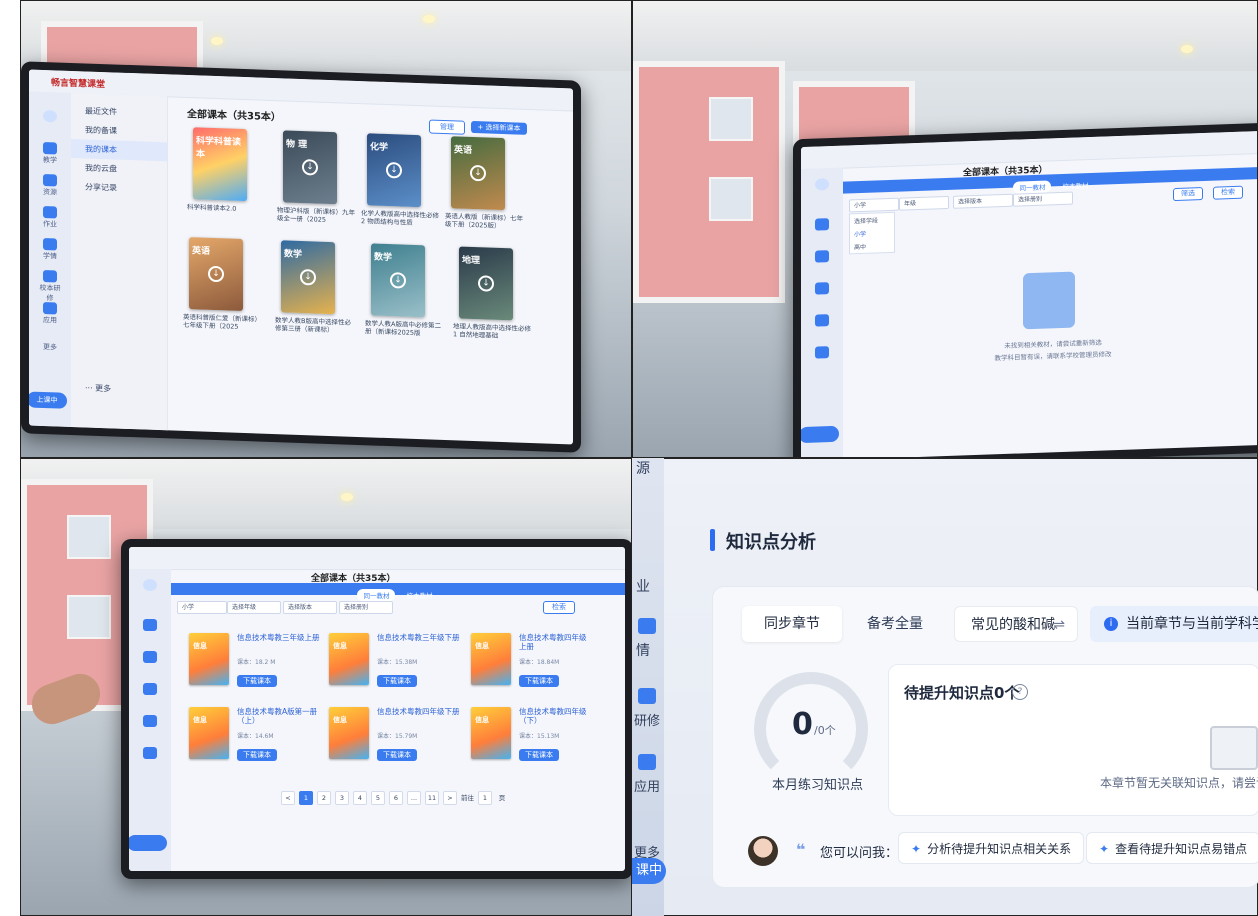 The image size is (1258, 916). Describe the element at coordinates (282, 716) in the screenshot. I see `textbook-title: 信息技术粤教A版第一册（上）` at that location.